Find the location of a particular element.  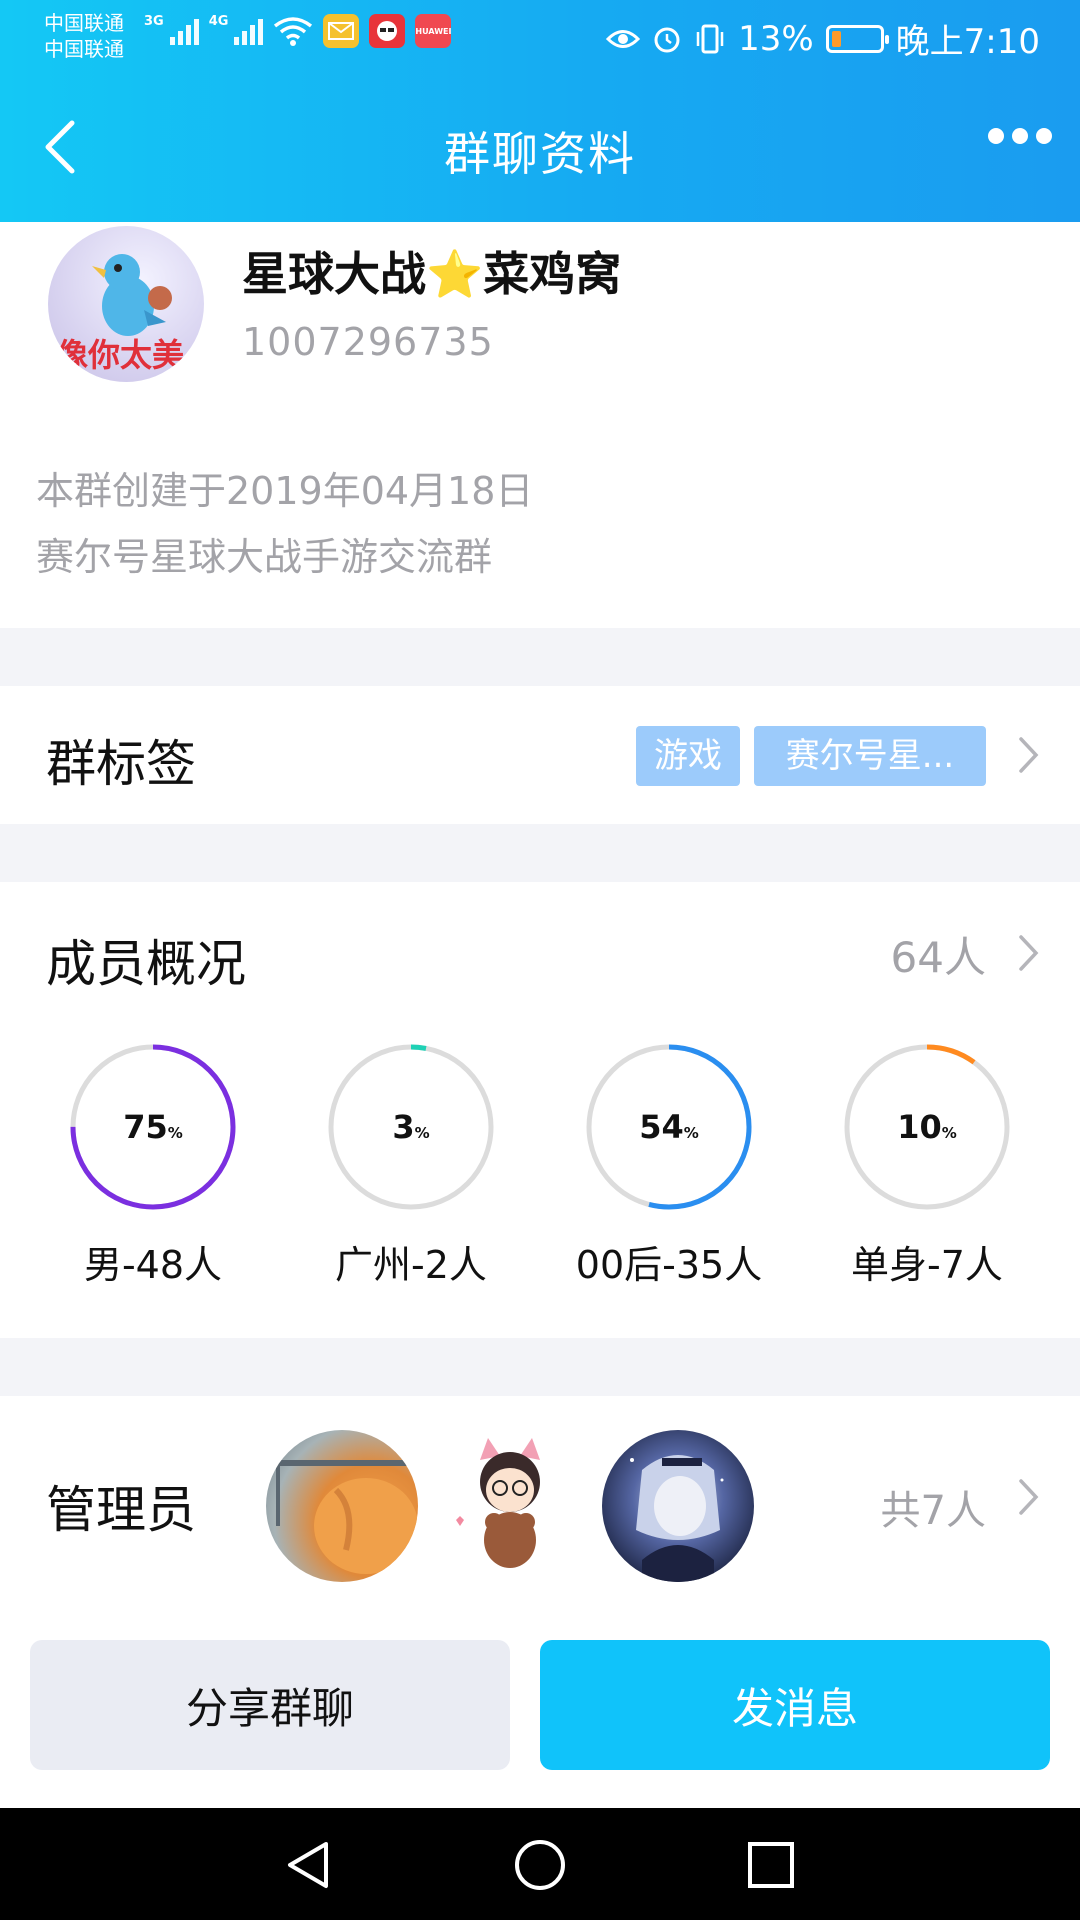

stat-percent: 3% is located at coordinates (411, 1127).